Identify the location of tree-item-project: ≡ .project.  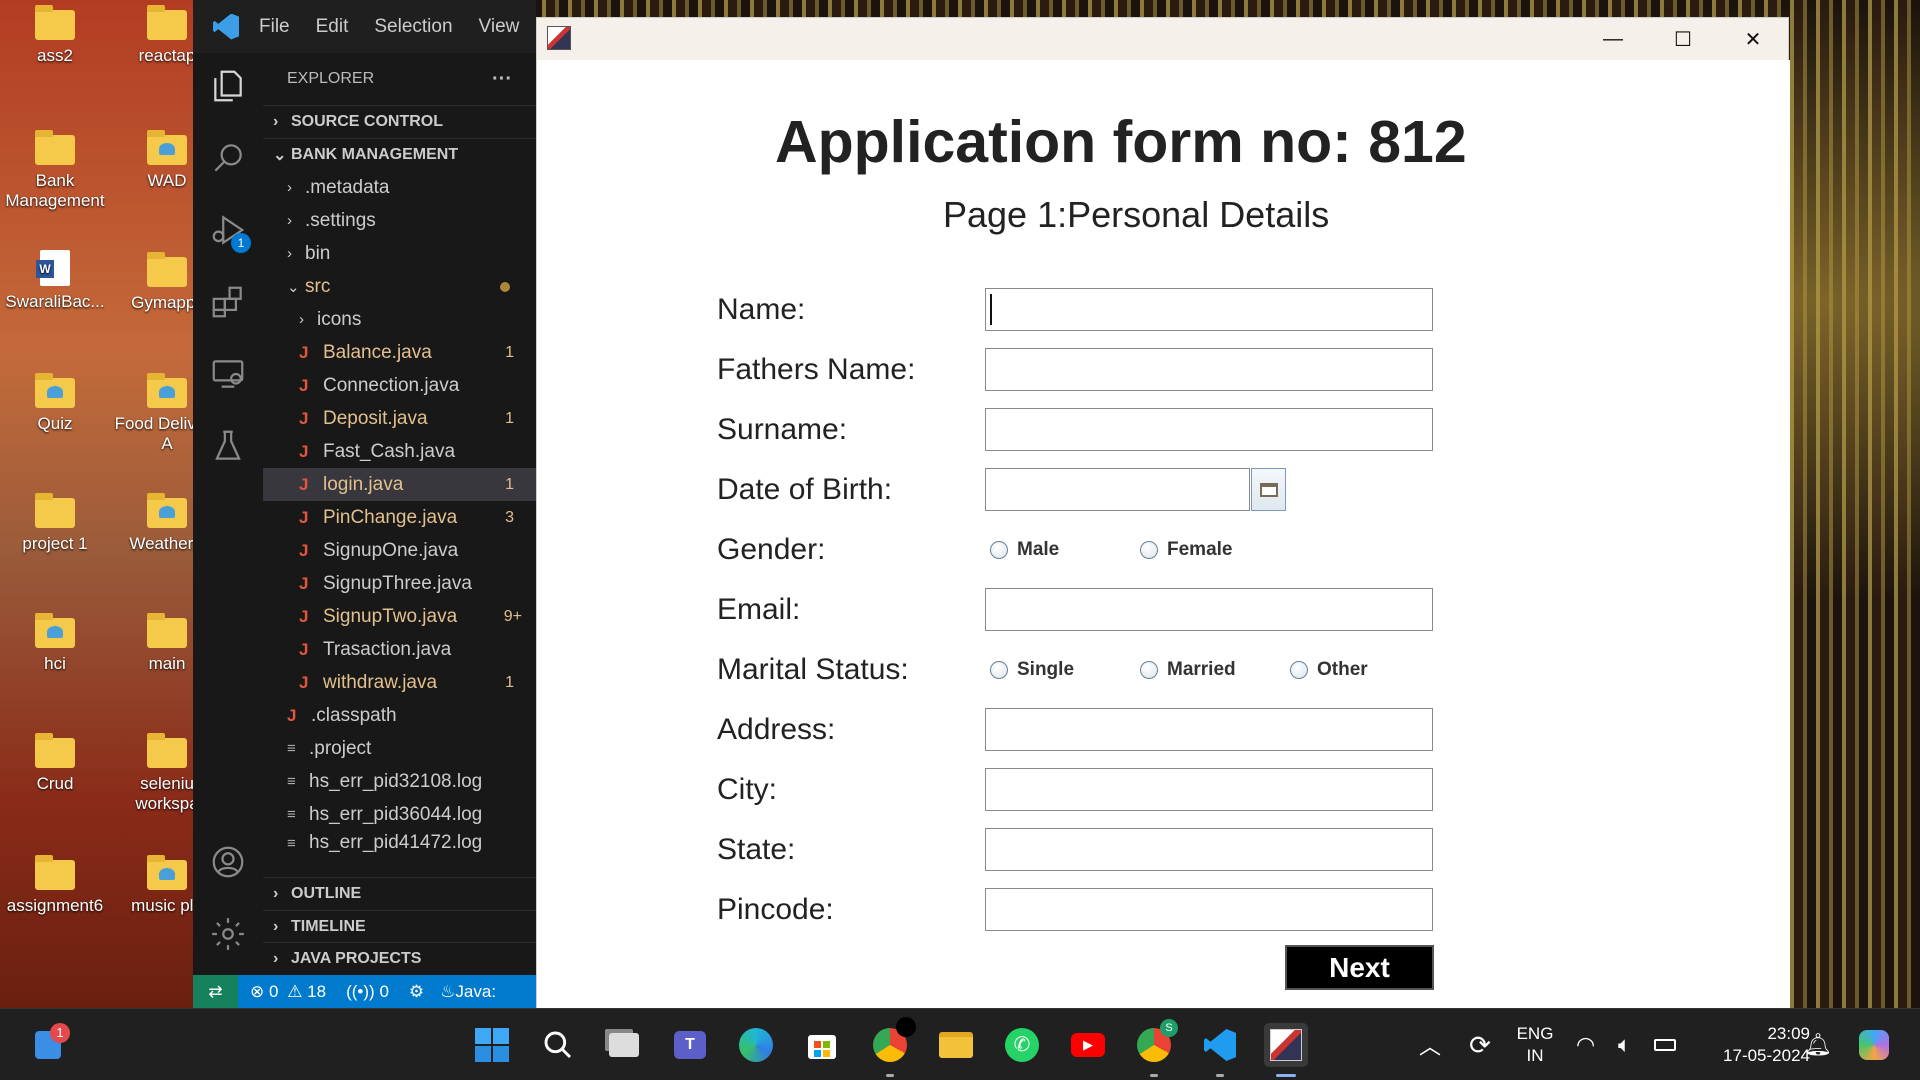
(399, 748).